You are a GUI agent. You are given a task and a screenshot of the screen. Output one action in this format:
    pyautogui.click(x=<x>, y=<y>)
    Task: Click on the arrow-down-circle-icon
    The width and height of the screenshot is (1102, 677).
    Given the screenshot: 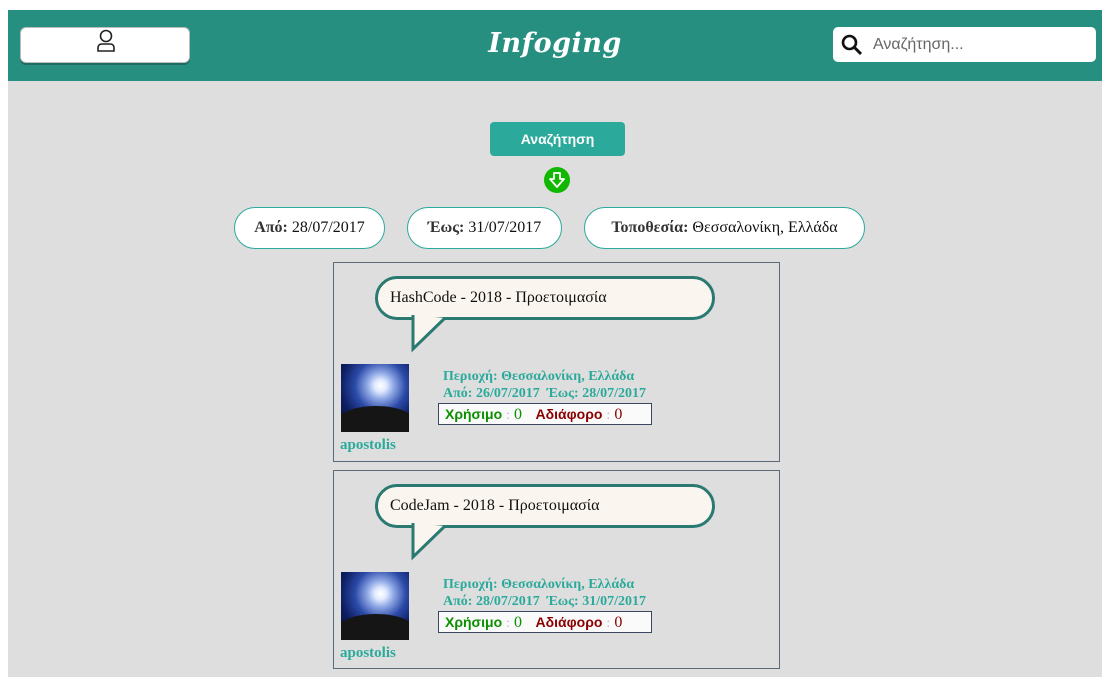 What is the action you would take?
    pyautogui.click(x=557, y=180)
    